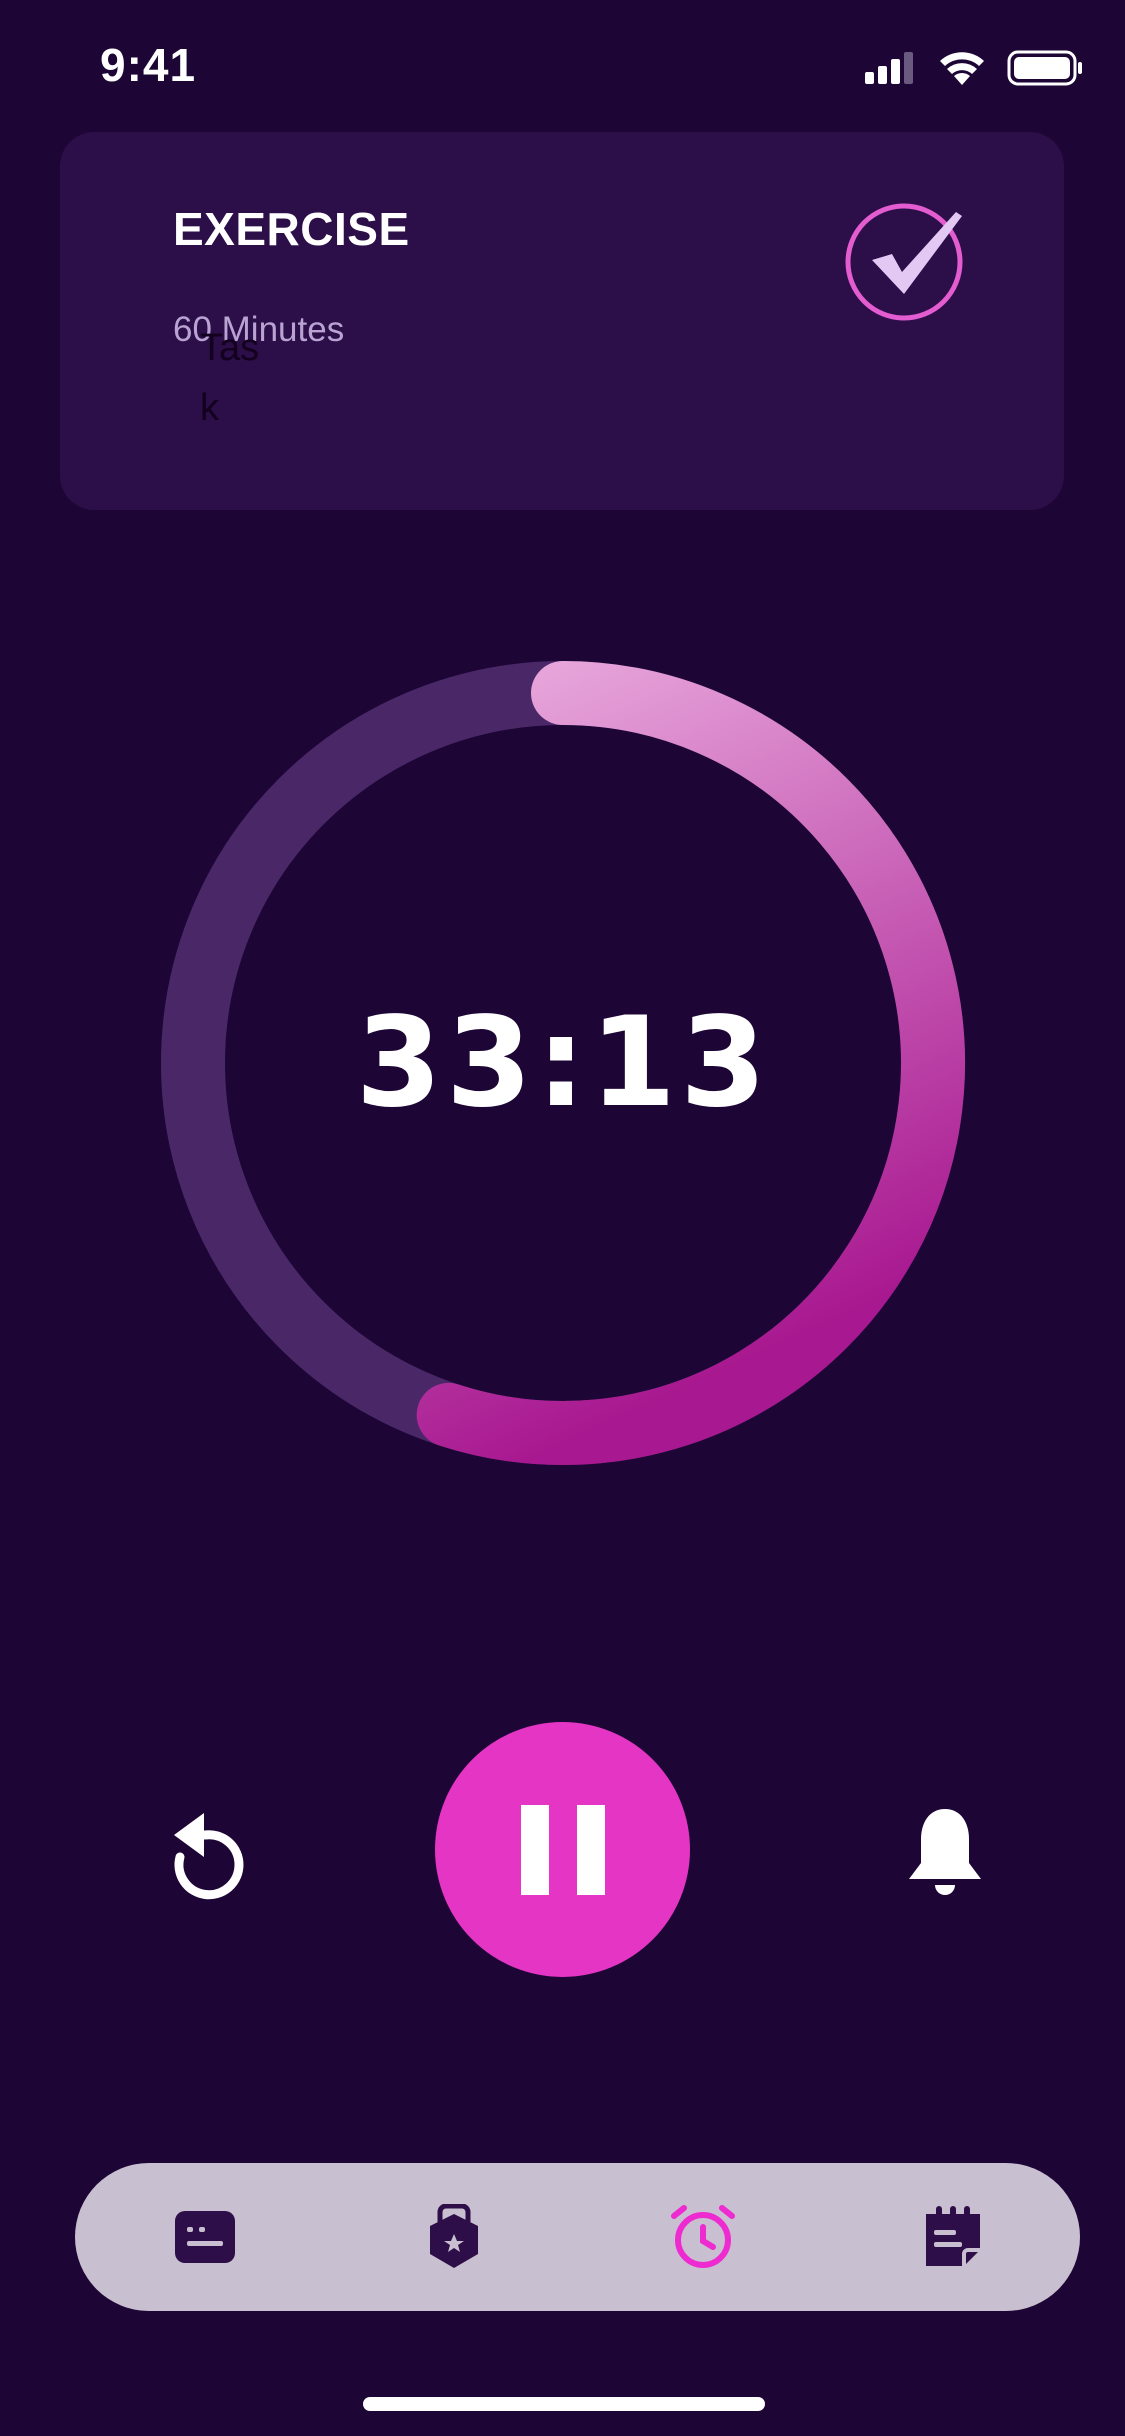 The width and height of the screenshot is (1125, 2436). Describe the element at coordinates (564, 2404) in the screenshot. I see `home-indicator` at that location.